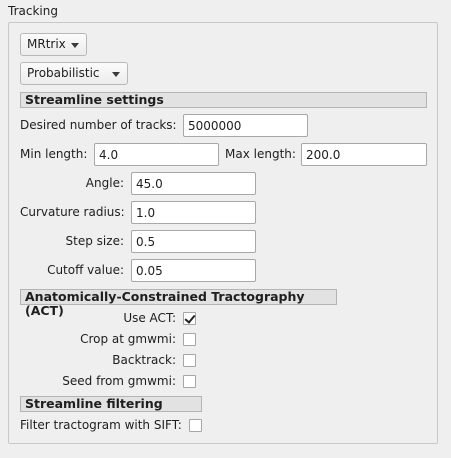 The width and height of the screenshot is (451, 458). I want to click on crop-gmwmi-label: Crop at gmwmi:, so click(128, 339).